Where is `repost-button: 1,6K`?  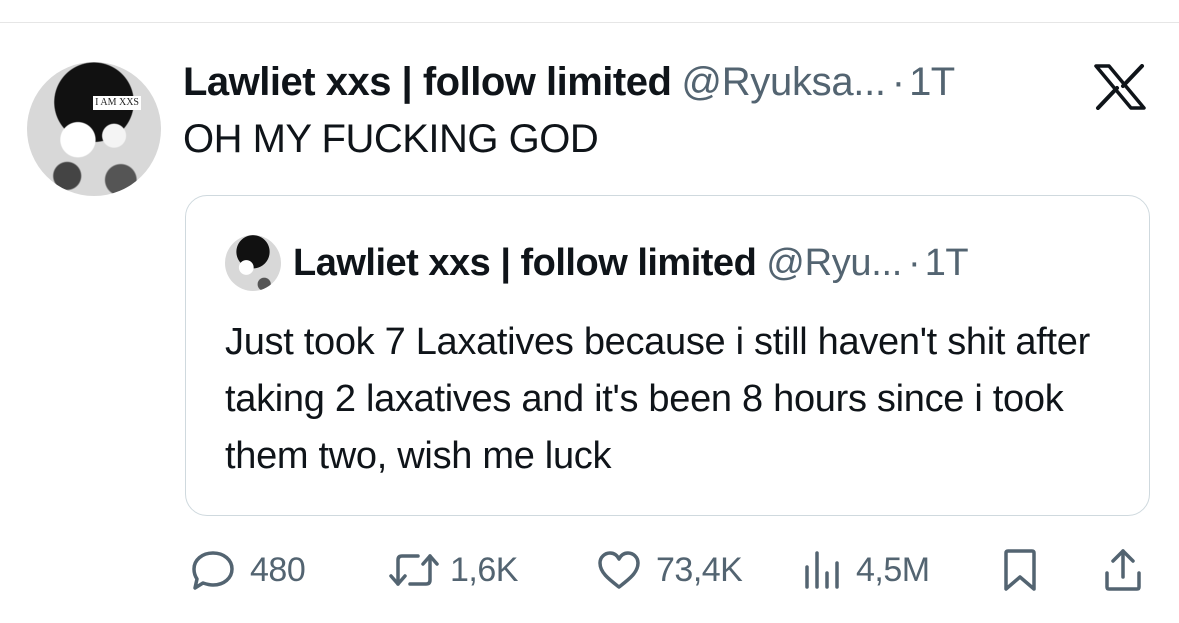
repost-button: 1,6K is located at coordinates (453, 570).